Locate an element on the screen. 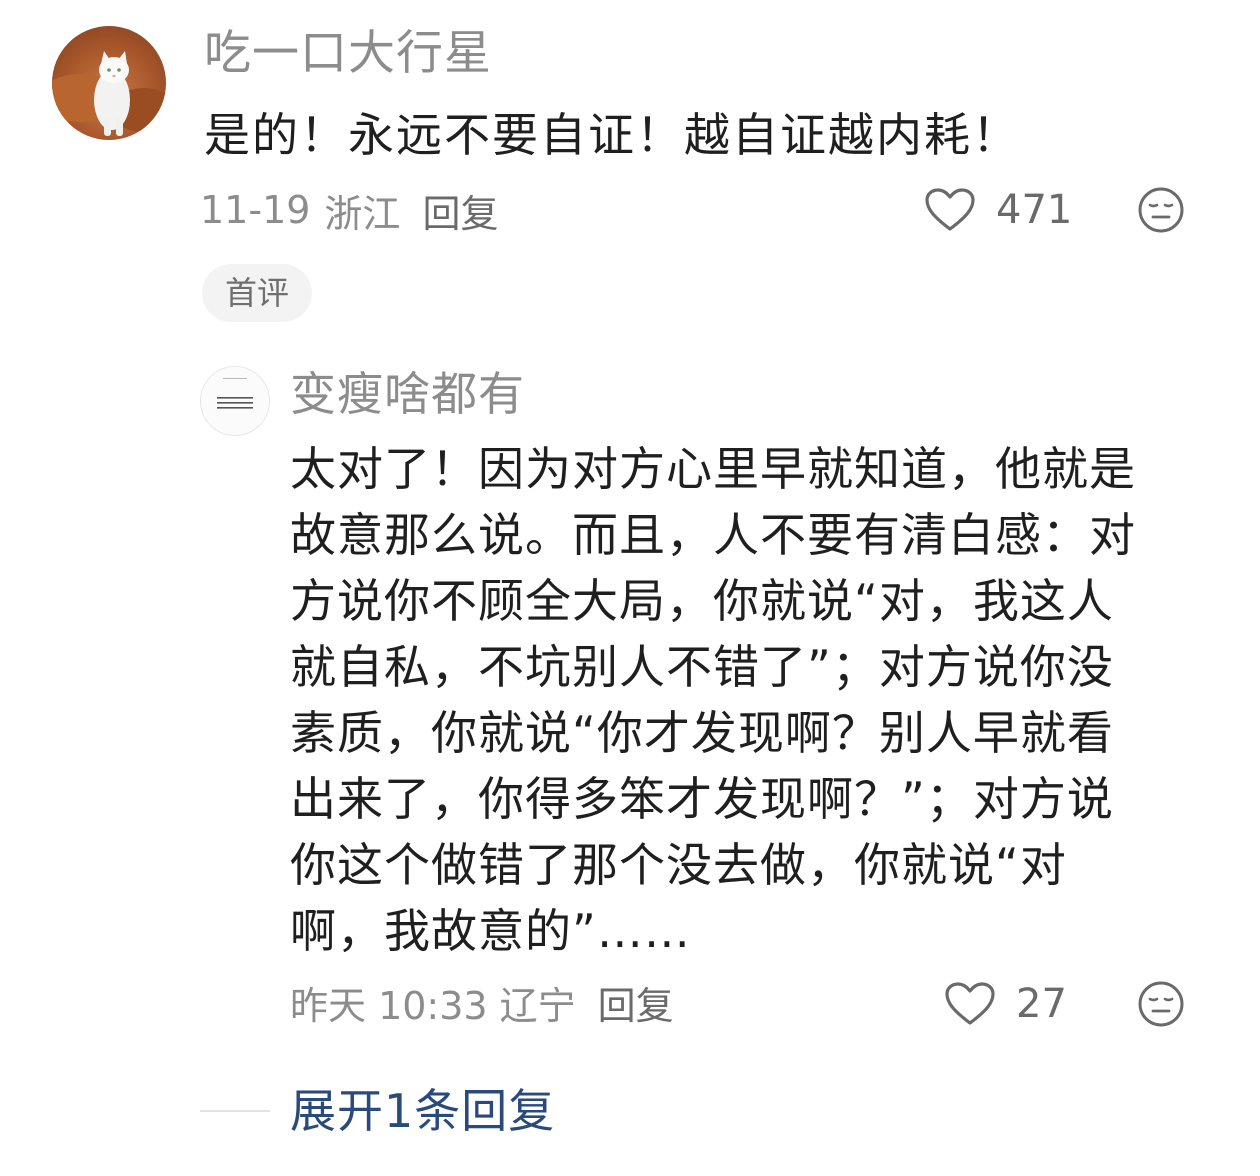  text-image-avatar is located at coordinates (235, 401).